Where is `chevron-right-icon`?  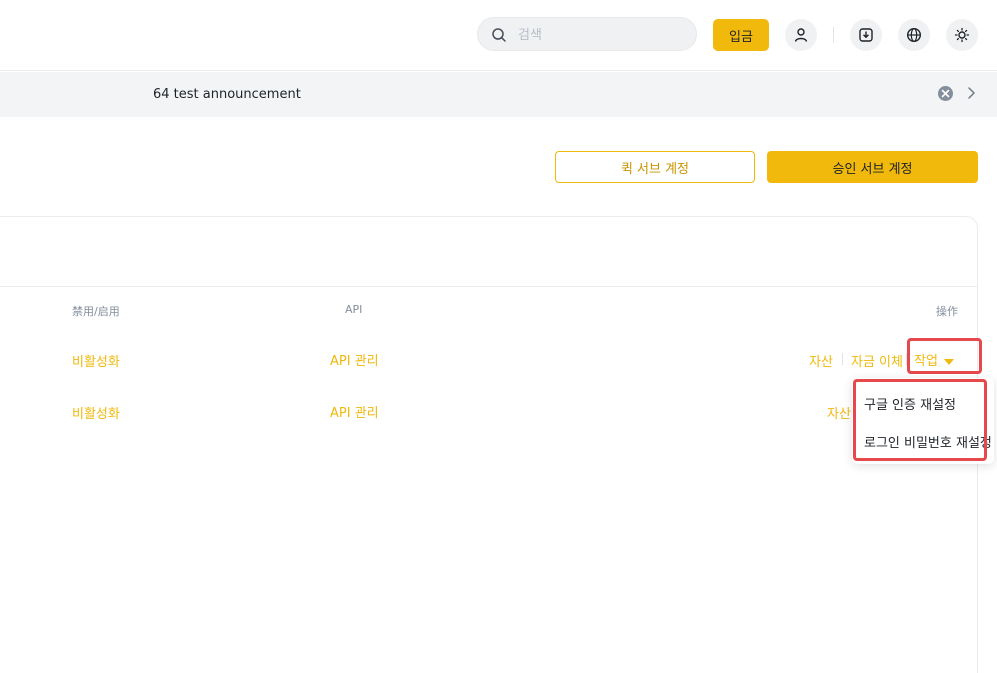
chevron-right-icon is located at coordinates (971, 93).